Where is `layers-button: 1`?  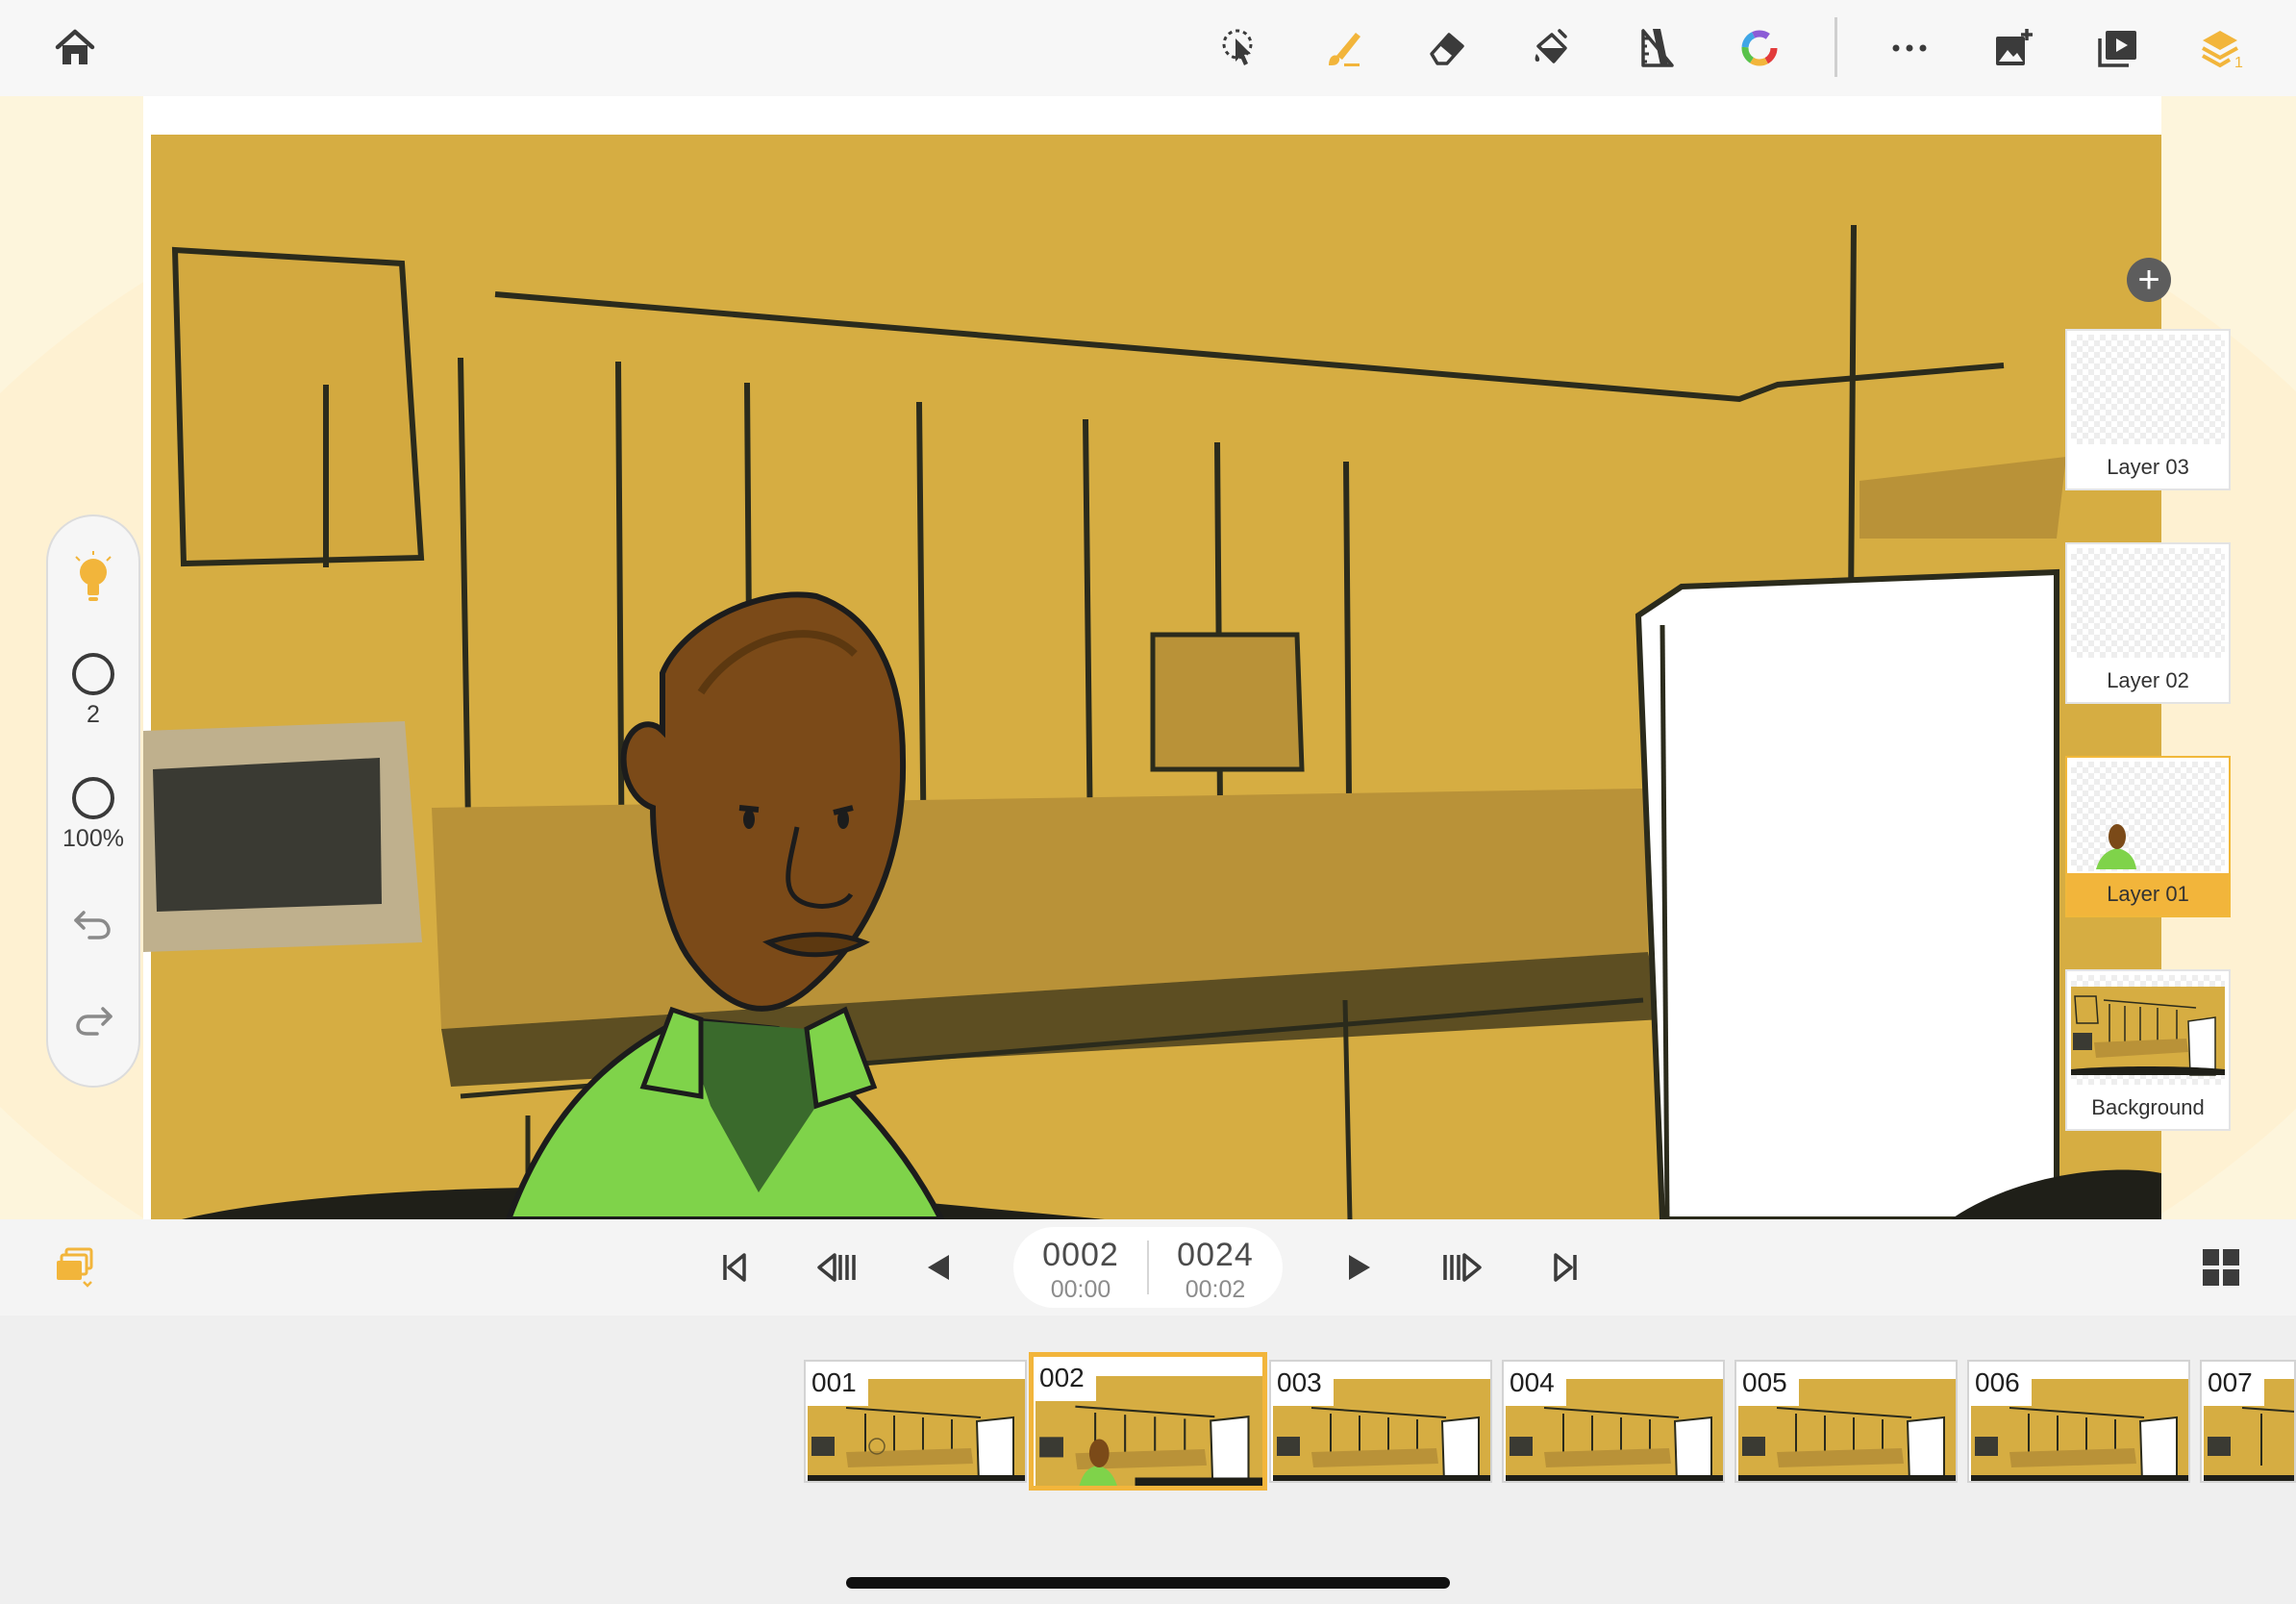 layers-button: 1 is located at coordinates (2222, 48).